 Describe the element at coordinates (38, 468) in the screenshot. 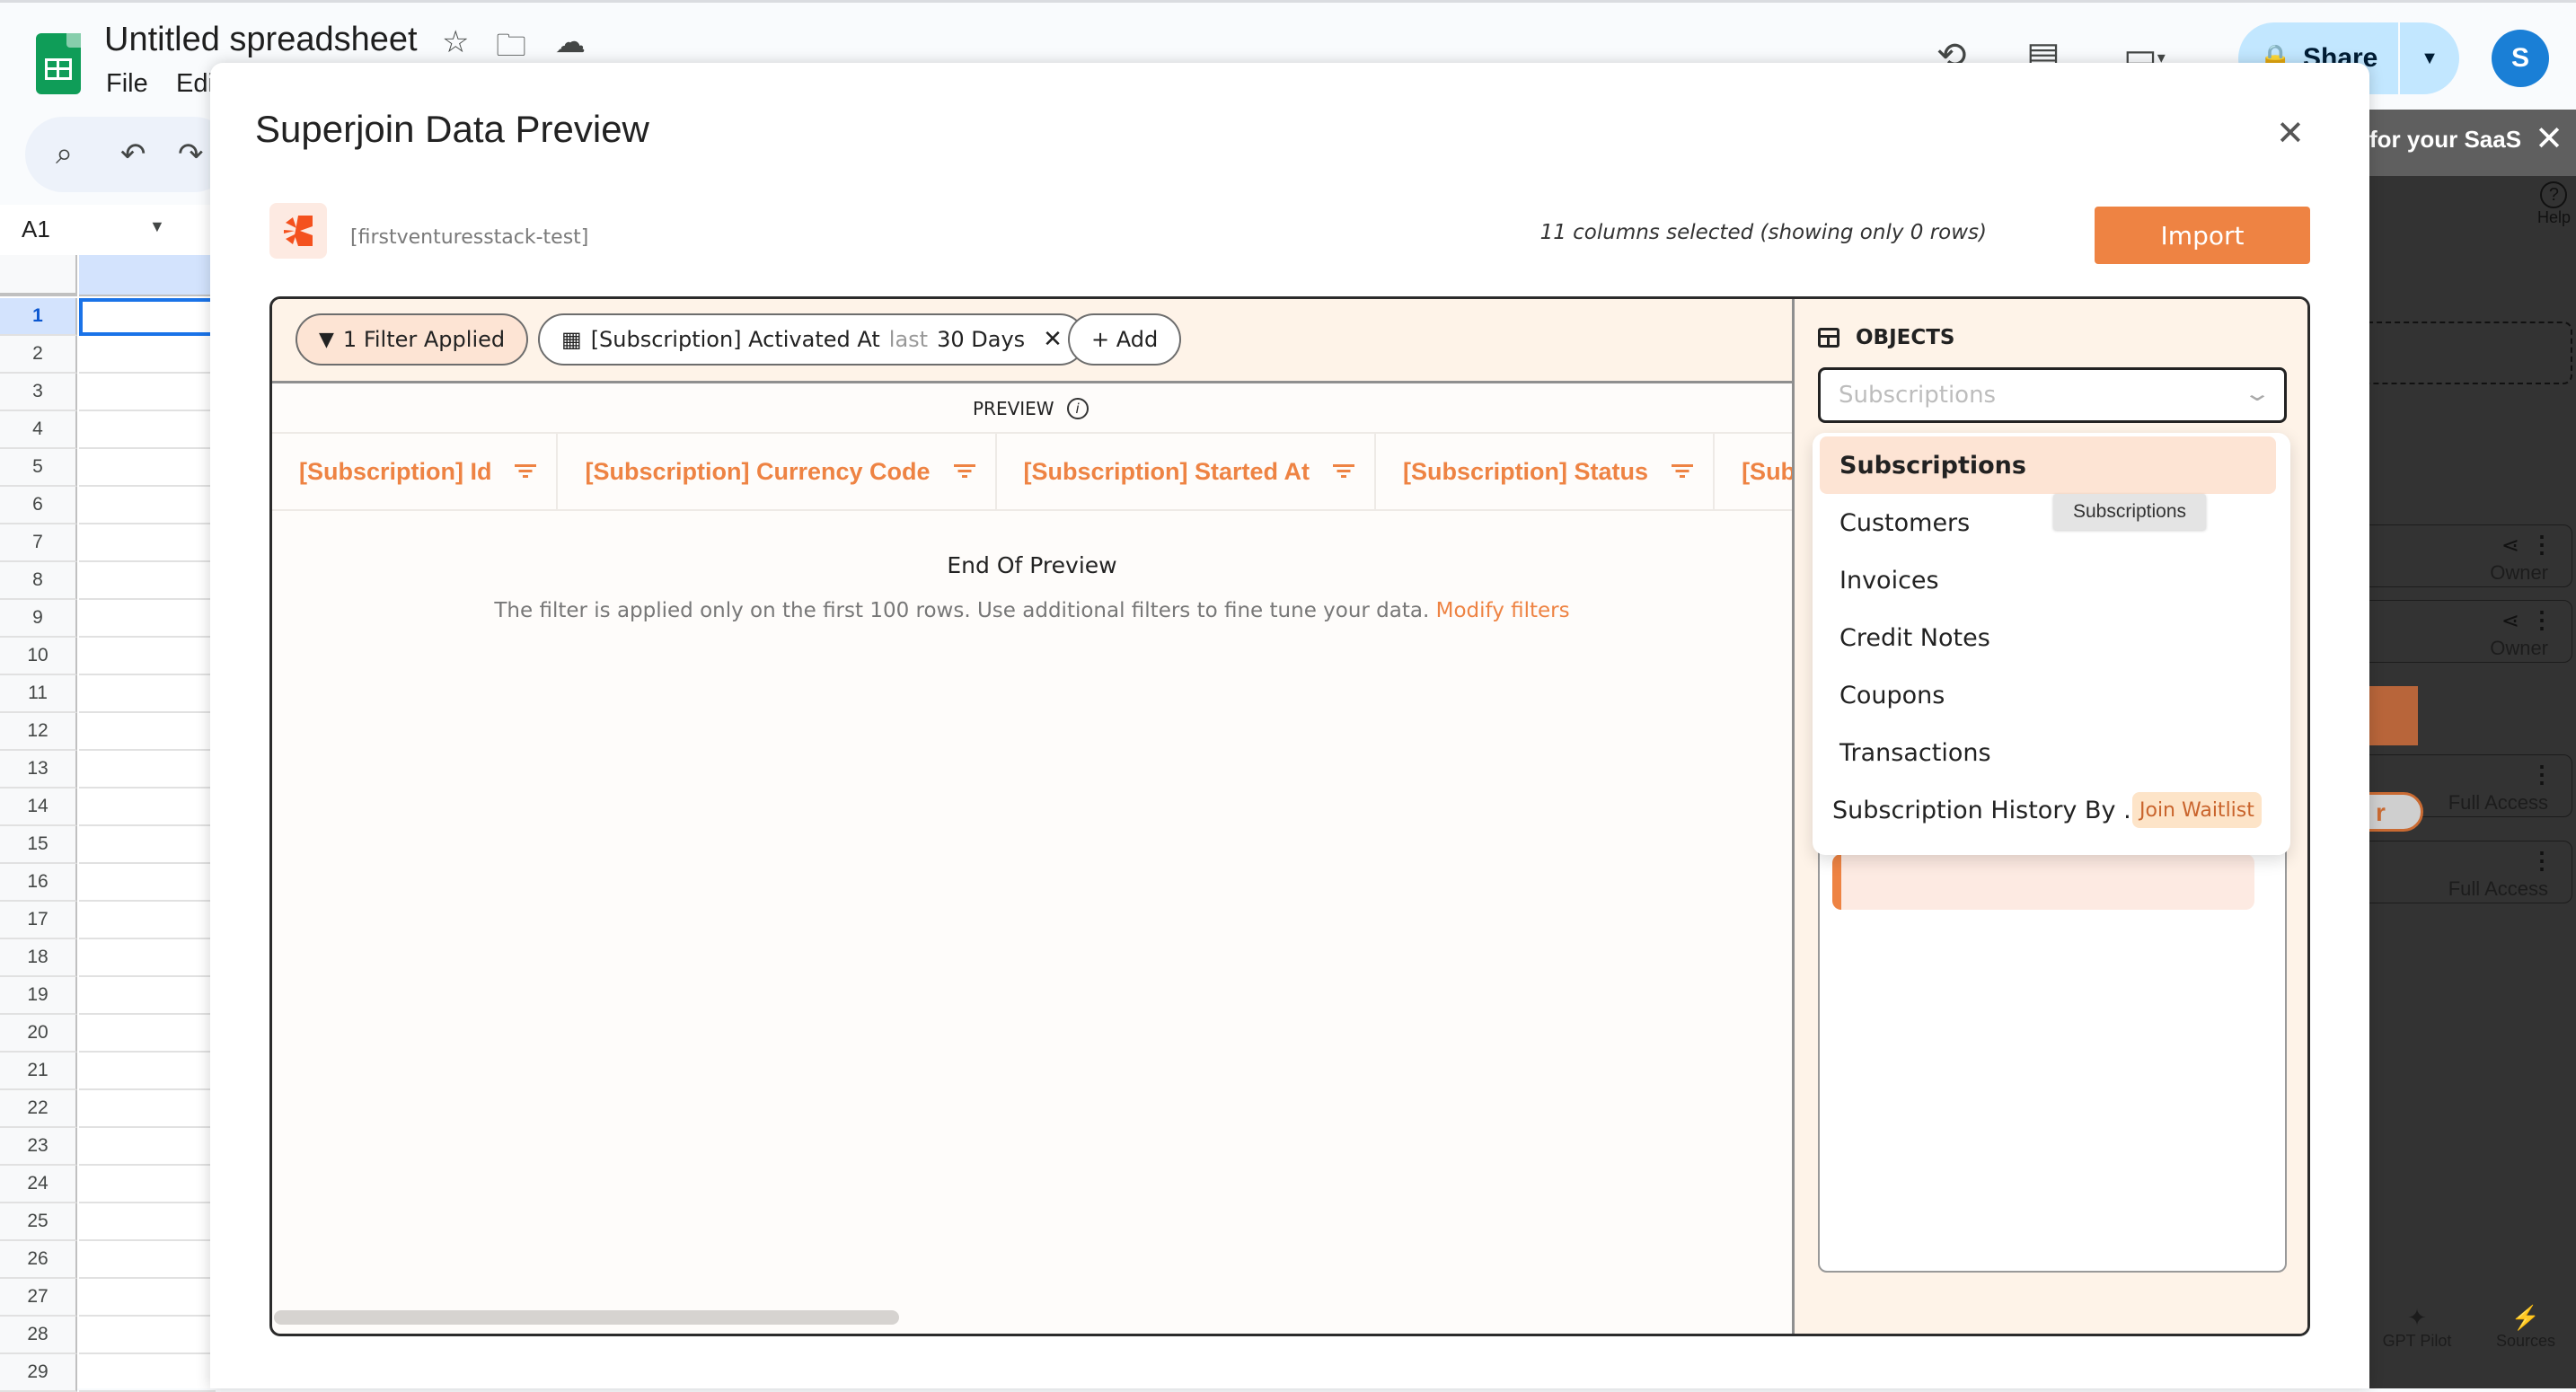

I see `row-header: 5` at that location.